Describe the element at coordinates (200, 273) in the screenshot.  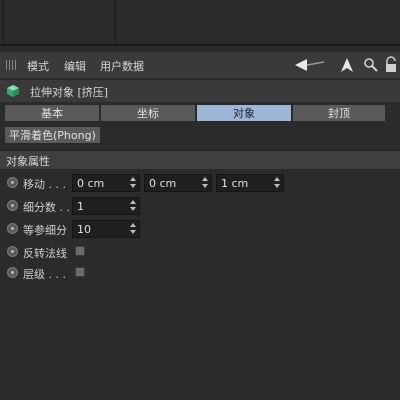
I see `property-row-hierarchical: 层级 . . .` at that location.